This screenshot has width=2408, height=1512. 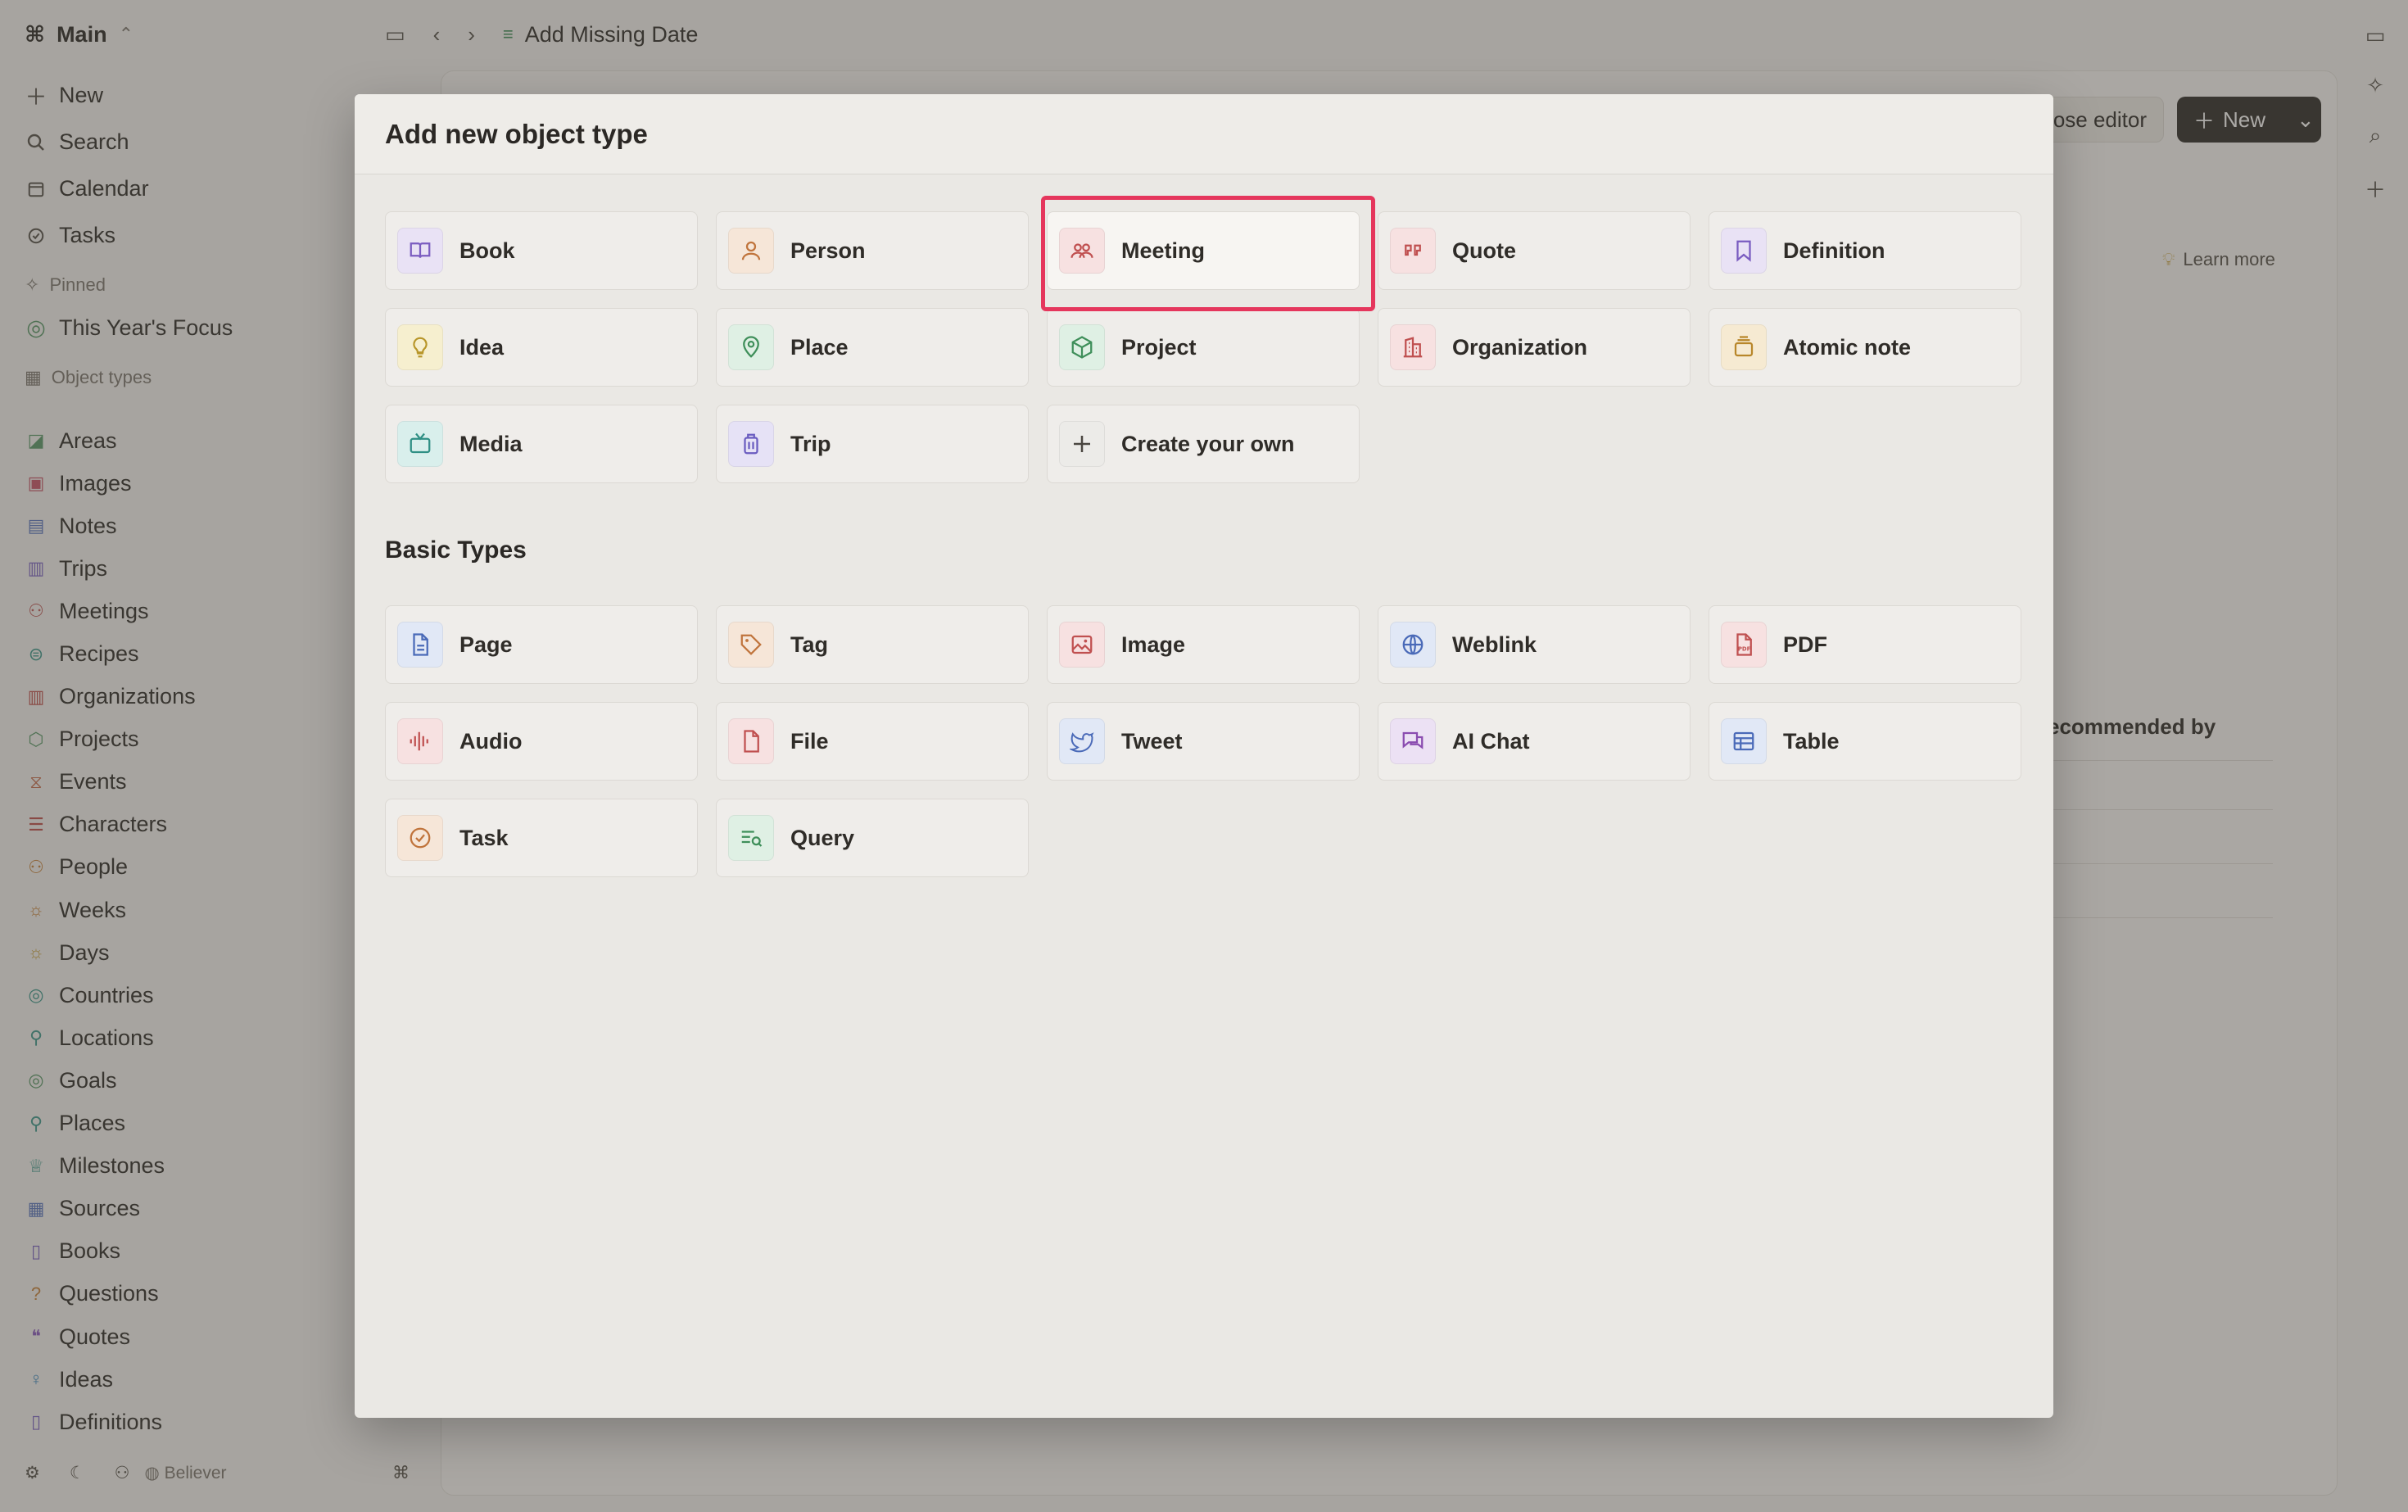 I want to click on object-type-ai-chat: AI Chat, so click(x=1534, y=741).